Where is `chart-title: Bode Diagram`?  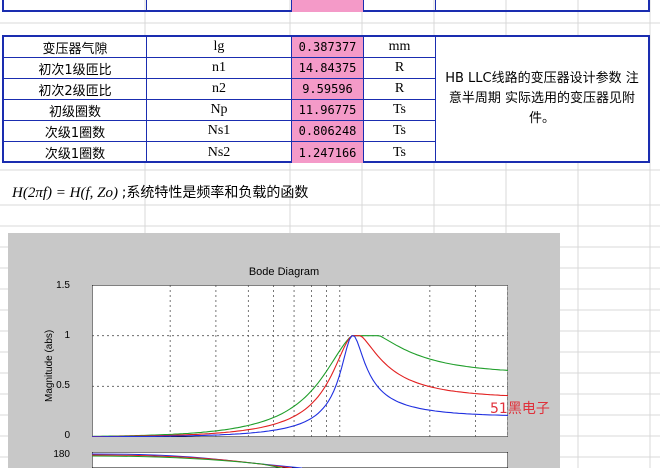
chart-title: Bode Diagram is located at coordinates (284, 272).